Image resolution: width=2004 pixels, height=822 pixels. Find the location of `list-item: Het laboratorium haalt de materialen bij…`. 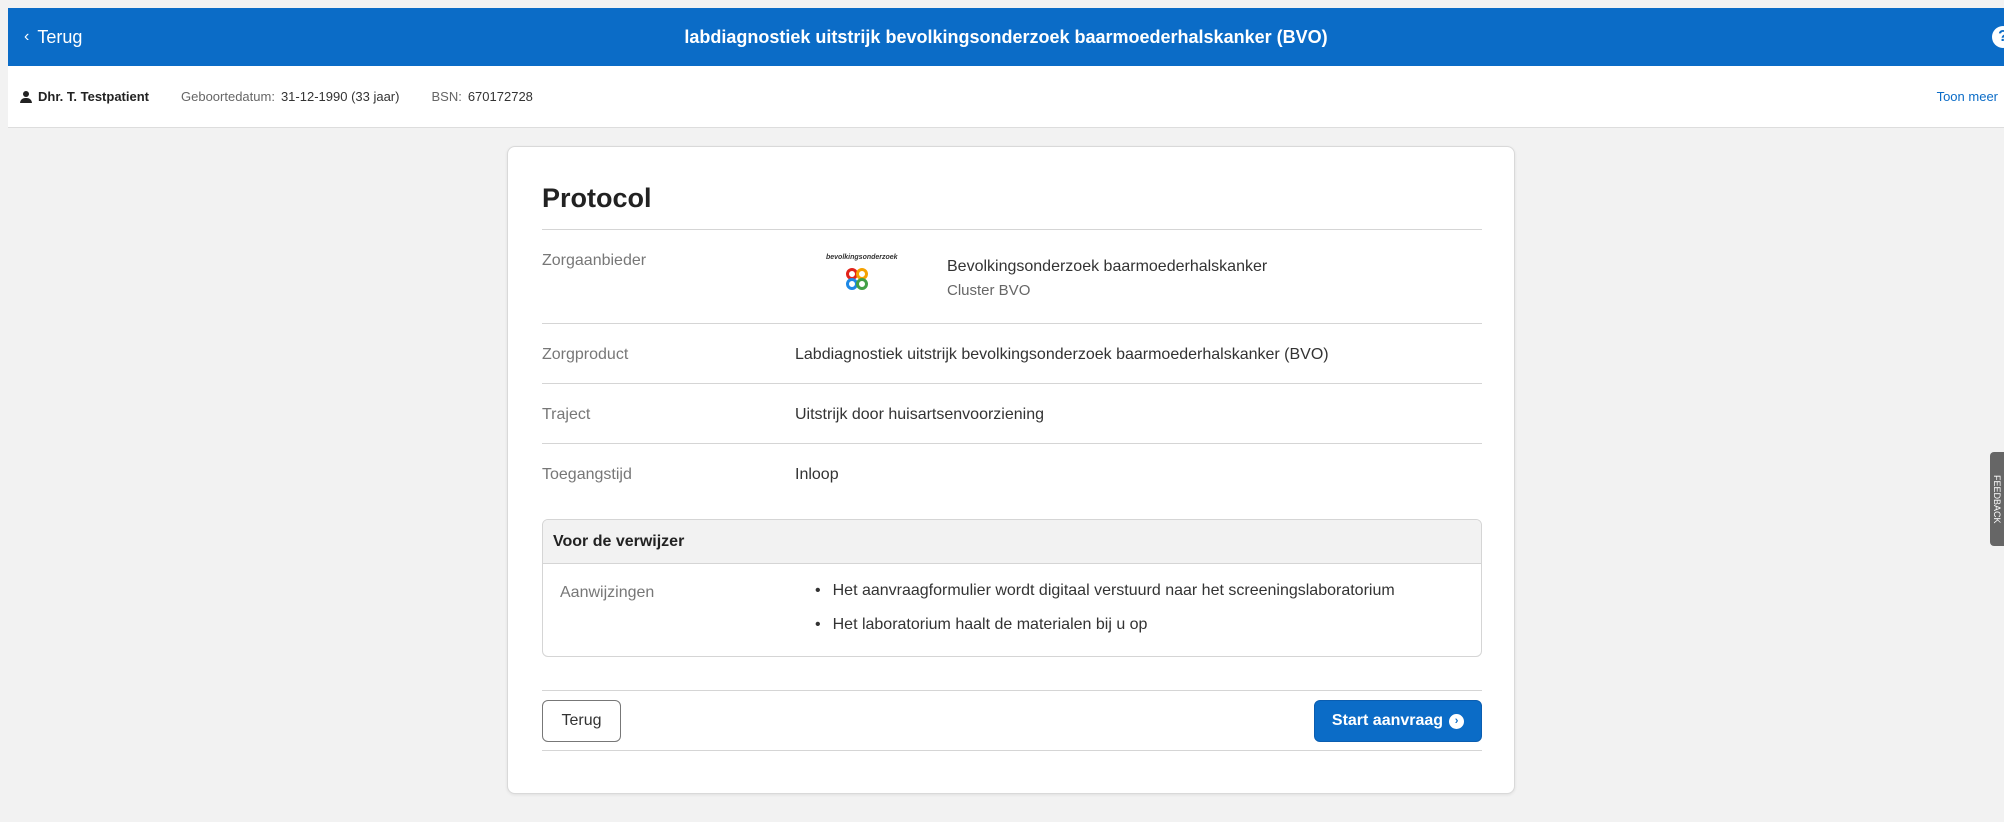

list-item: Het laboratorium haalt de materialen bij… is located at coordinates (1105, 633).